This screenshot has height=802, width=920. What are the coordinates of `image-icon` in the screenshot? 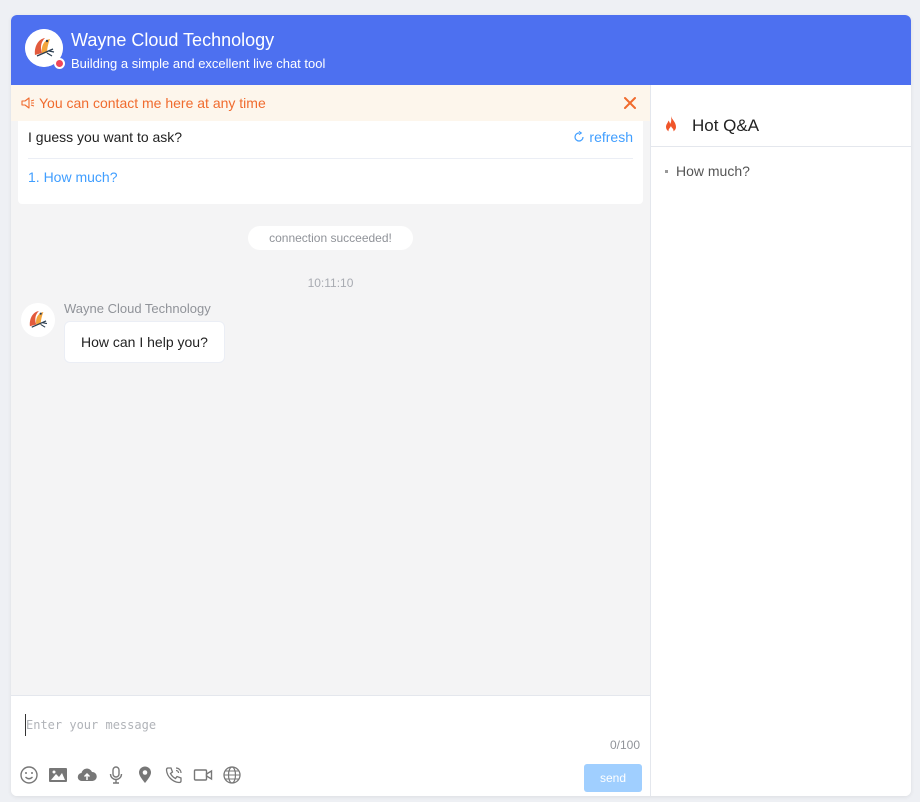 It's located at (57, 774).